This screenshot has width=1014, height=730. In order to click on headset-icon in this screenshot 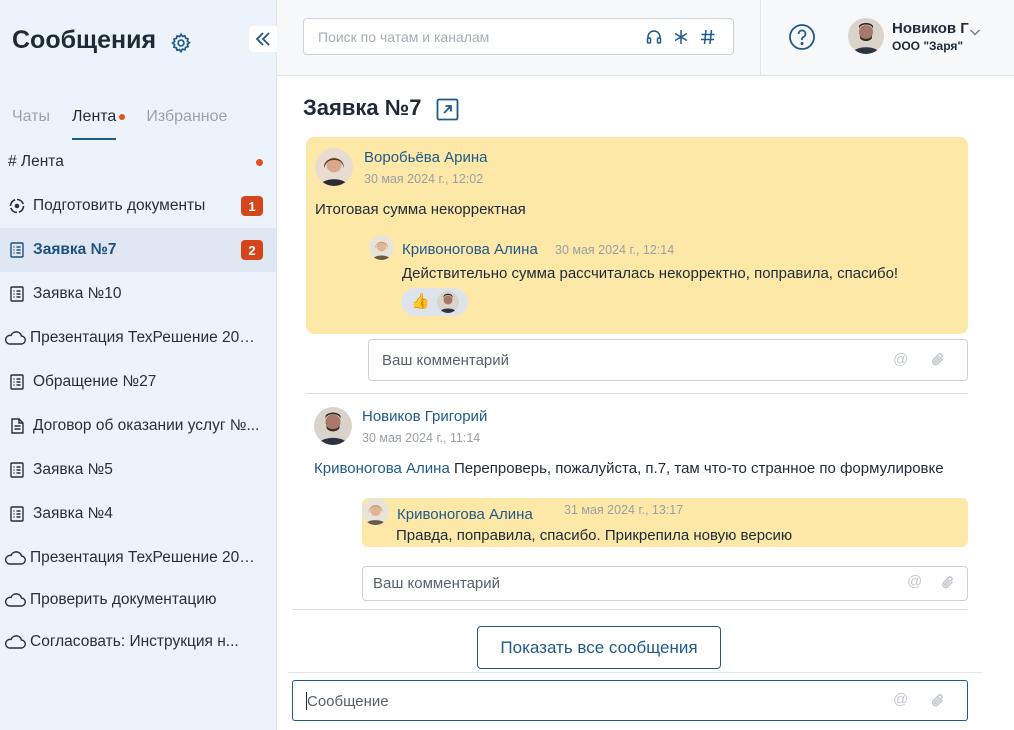, I will do `click(654, 37)`.